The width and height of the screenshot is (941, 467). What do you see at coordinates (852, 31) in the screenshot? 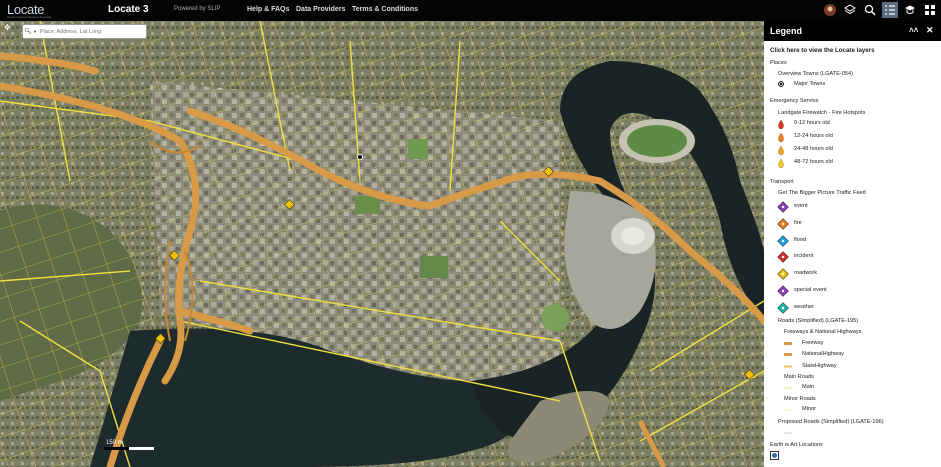
I see `legend-header: Legend ˄˄ ✕` at bounding box center [852, 31].